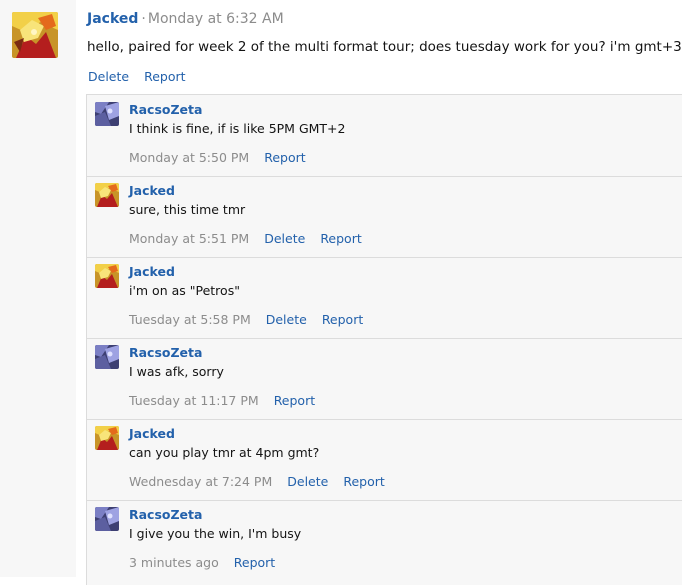 Image resolution: width=682 pixels, height=585 pixels. Describe the element at coordinates (253, 319) in the screenshot. I see `comment-actions: Tuesday at 5:58 PM Delete Report` at that location.